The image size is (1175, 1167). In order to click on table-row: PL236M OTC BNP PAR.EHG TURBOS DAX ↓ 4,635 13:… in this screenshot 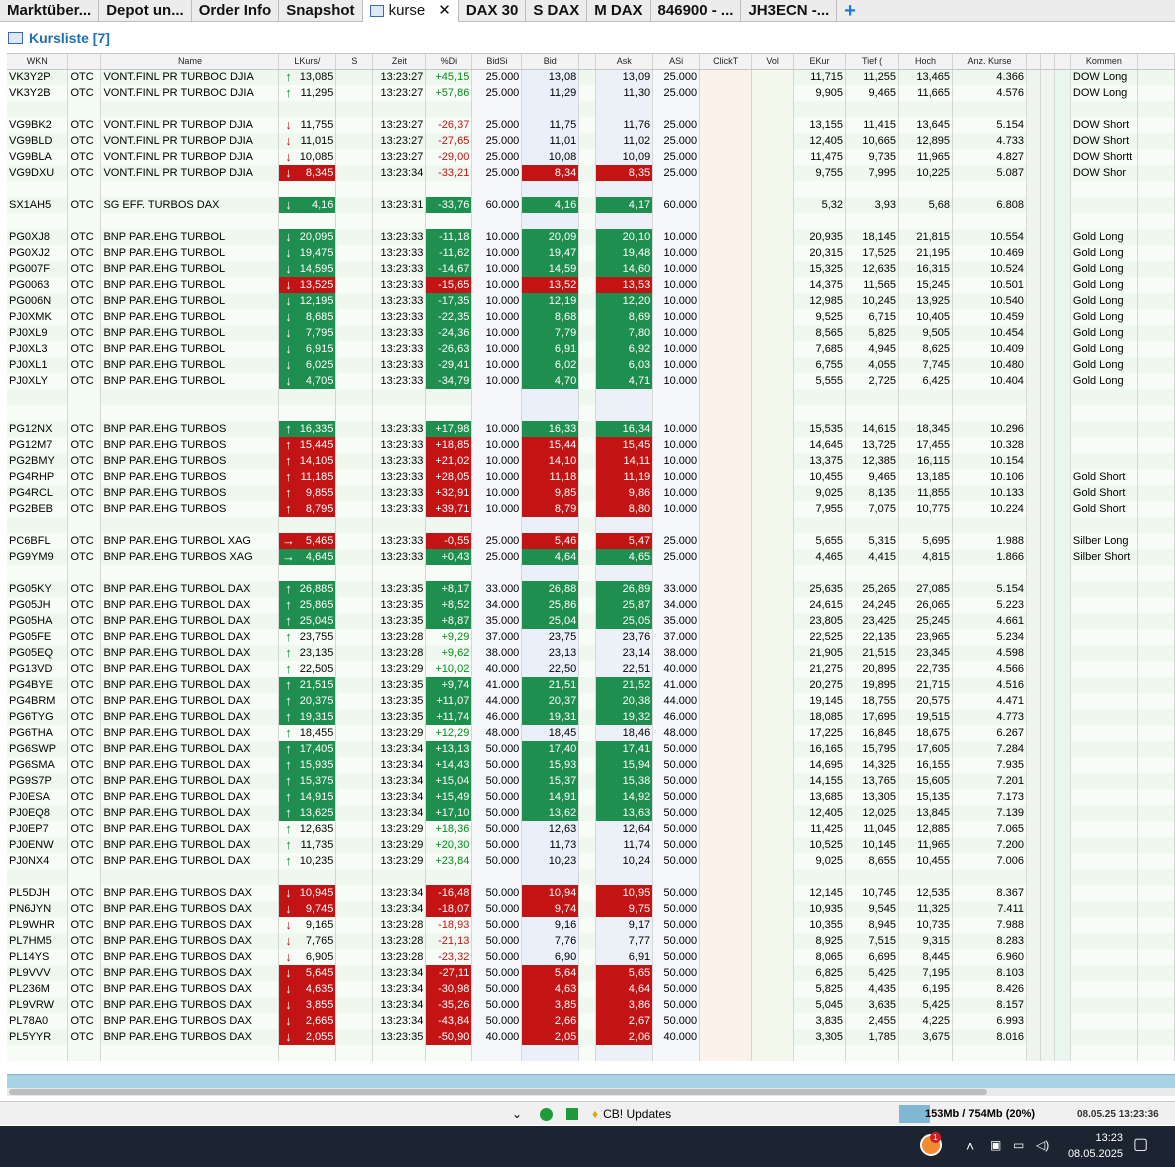, I will do `click(591, 989)`.